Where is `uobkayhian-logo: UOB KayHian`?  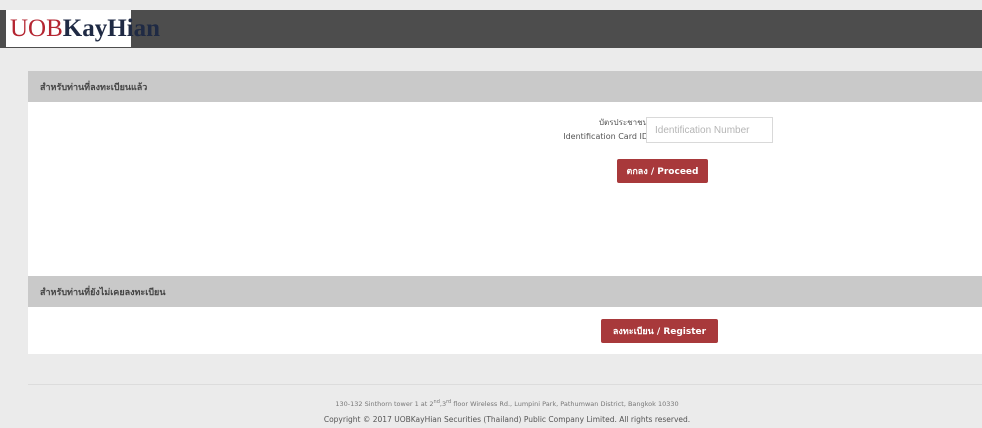 uobkayhian-logo: UOB KayHian is located at coordinates (83, 28).